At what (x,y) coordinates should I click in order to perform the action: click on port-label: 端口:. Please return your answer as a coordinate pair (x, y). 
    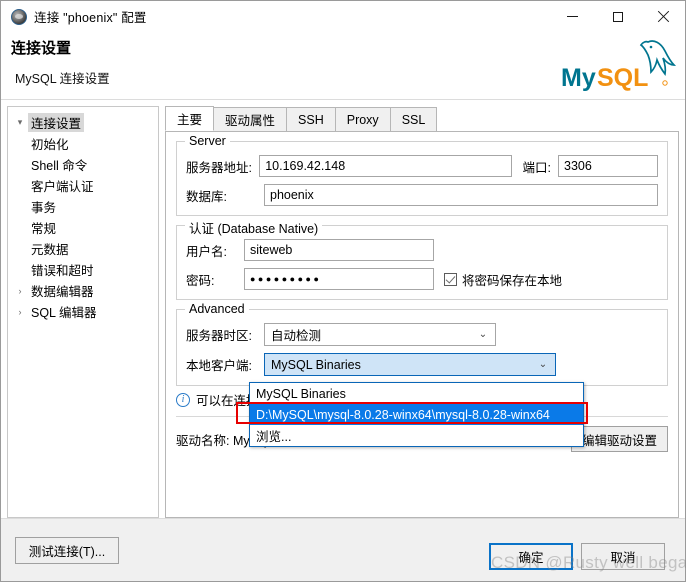
    Looking at the image, I should click on (536, 167).